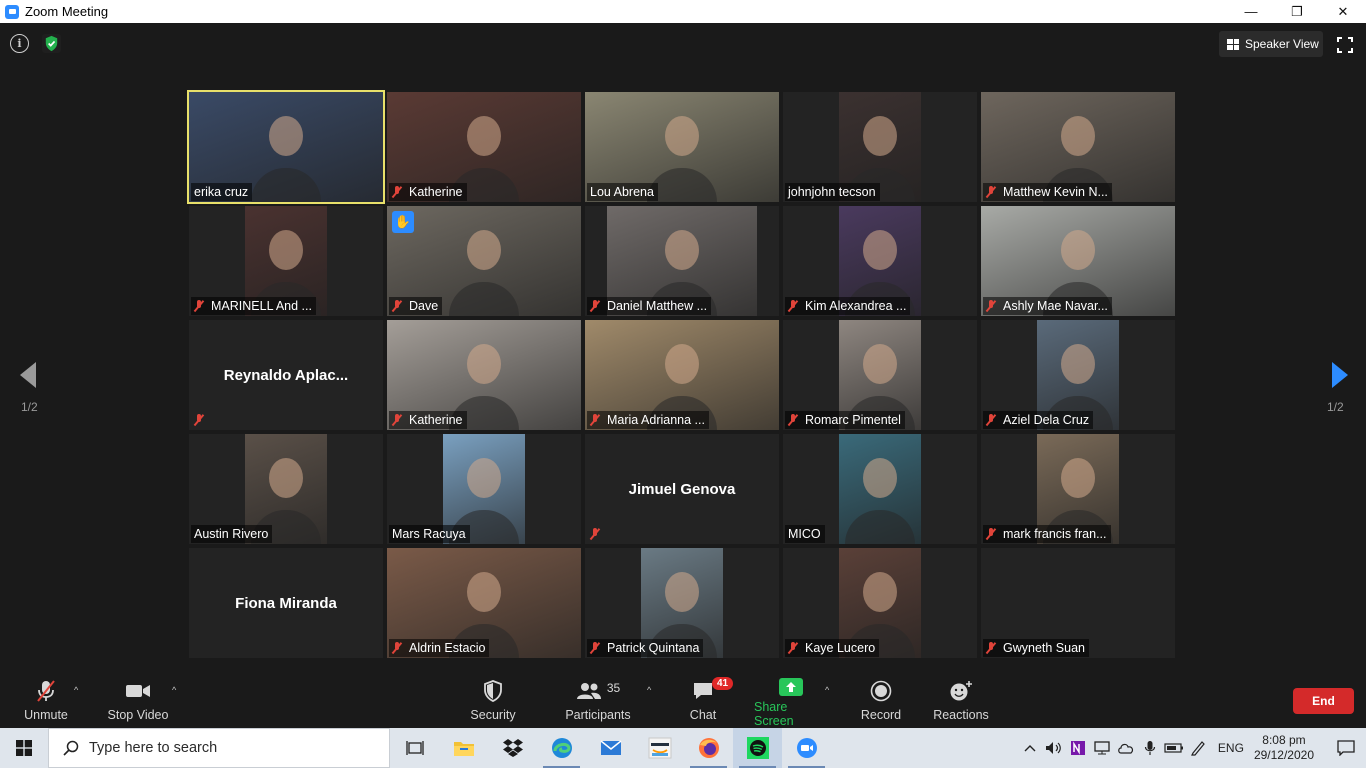 The width and height of the screenshot is (1366, 768). What do you see at coordinates (286, 603) in the screenshot?
I see `participant-tile: Fiona Miranda` at bounding box center [286, 603].